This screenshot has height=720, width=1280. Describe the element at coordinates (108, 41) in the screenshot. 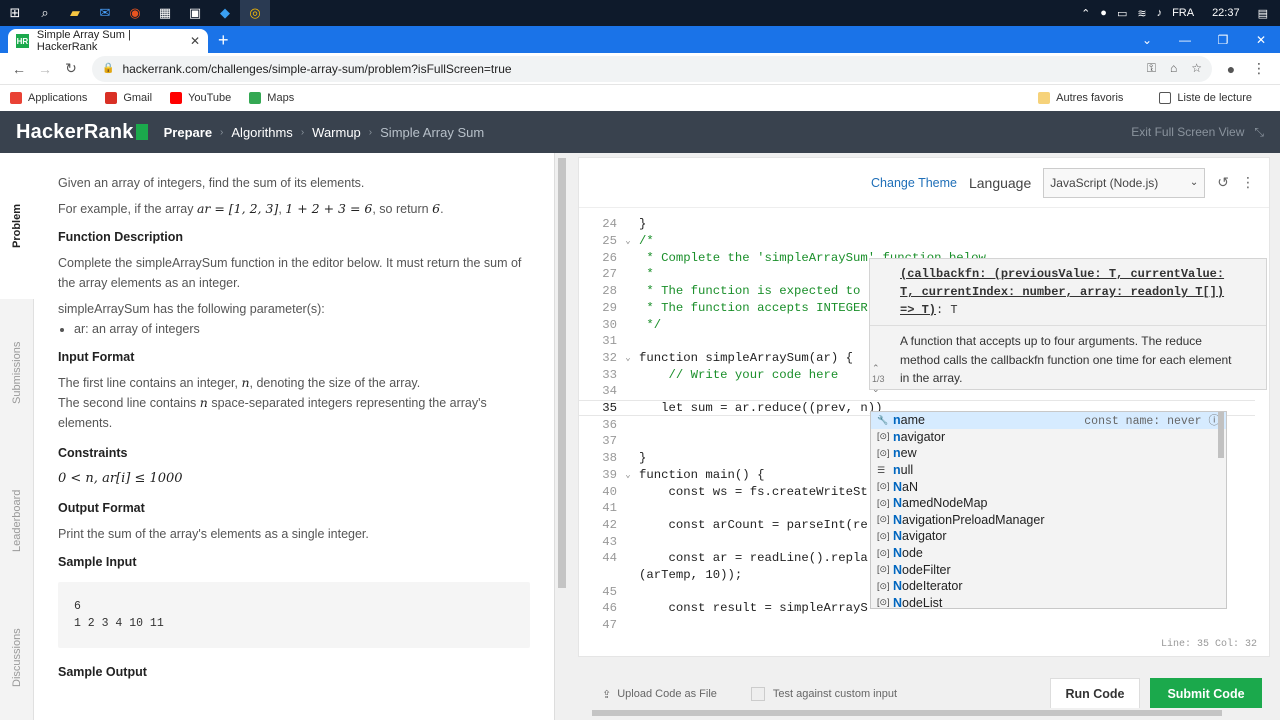

I see `browser-tab: HR Simple Array Sum | HackerRank ✕` at that location.